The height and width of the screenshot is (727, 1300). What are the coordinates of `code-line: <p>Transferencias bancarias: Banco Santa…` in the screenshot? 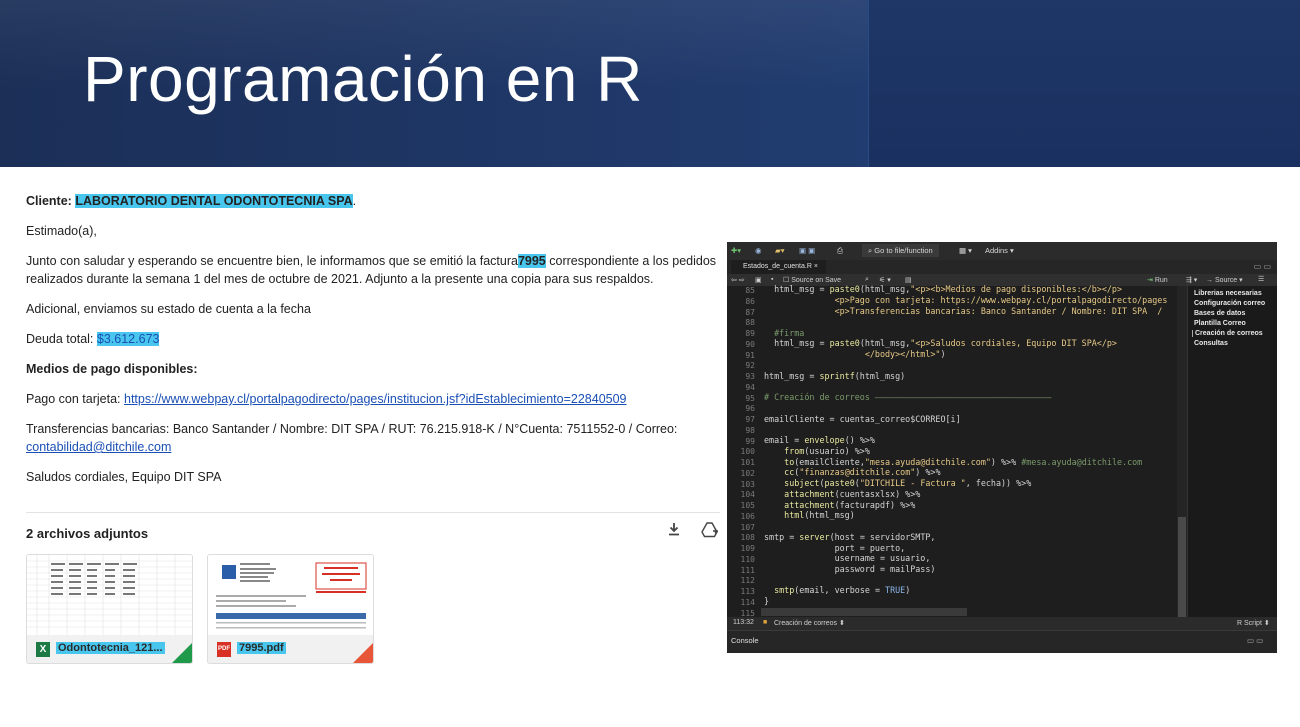 It's located at (963, 311).